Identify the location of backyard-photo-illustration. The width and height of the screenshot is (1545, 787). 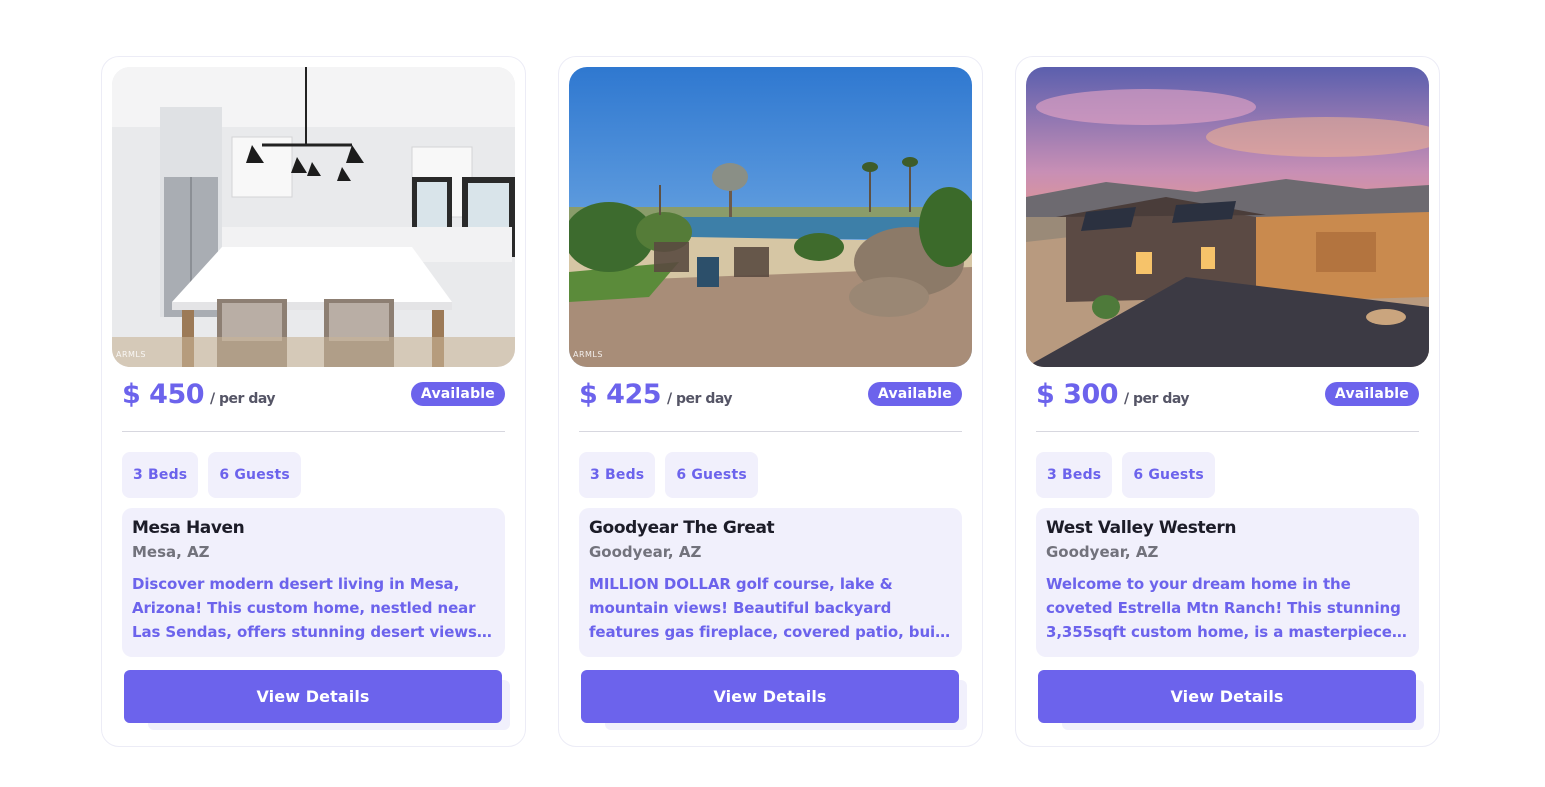
(770, 217).